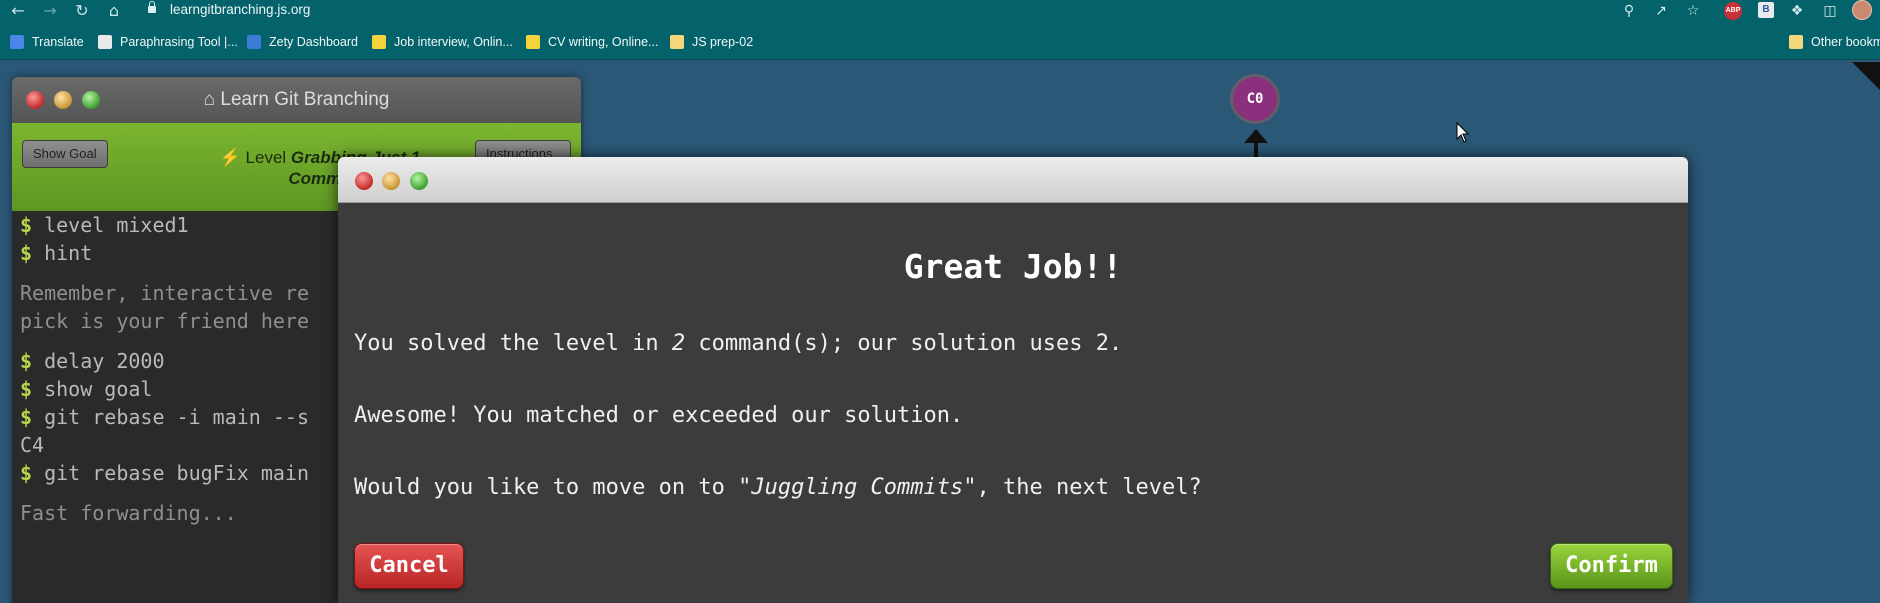 This screenshot has height=603, width=1880. What do you see at coordinates (1611, 566) in the screenshot?
I see `confirm-button: Confirm` at bounding box center [1611, 566].